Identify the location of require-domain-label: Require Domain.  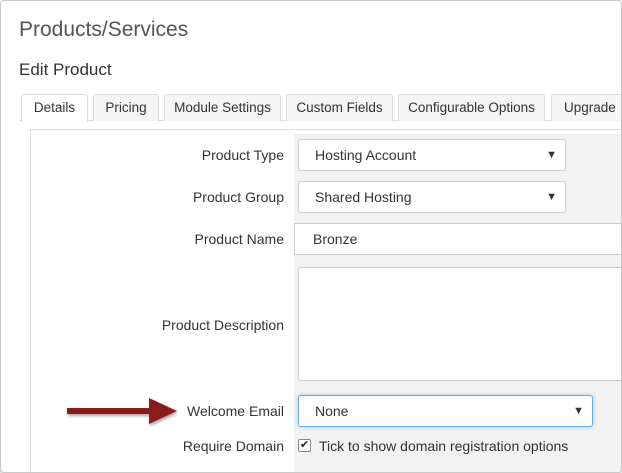
(233, 446).